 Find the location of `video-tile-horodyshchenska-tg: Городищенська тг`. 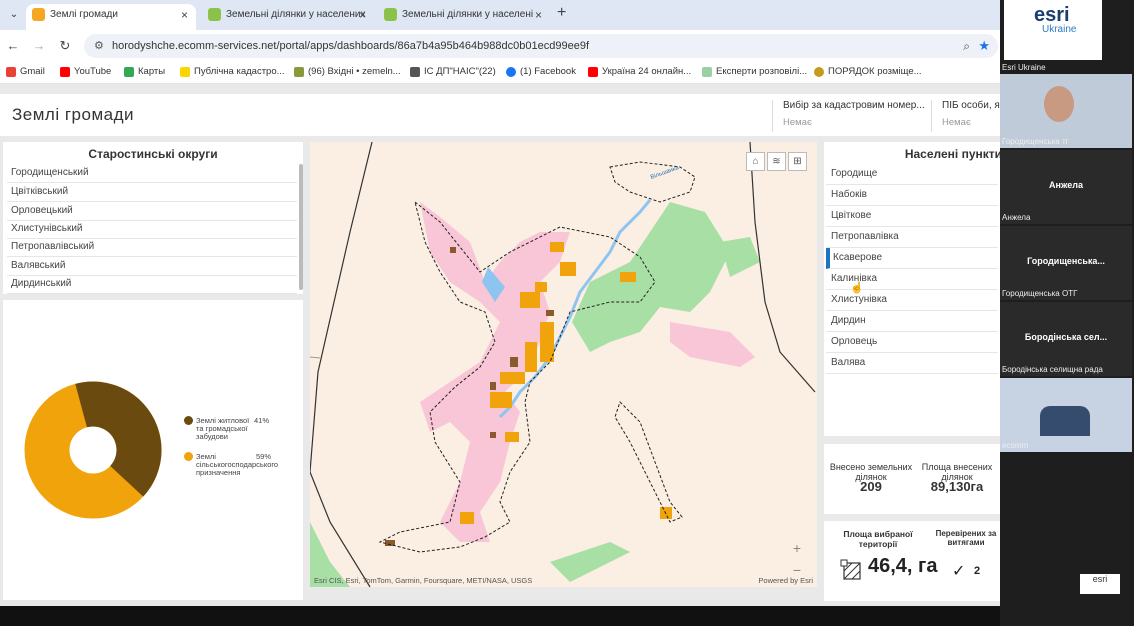

video-tile-horodyshchenska-tg: Городищенська тг is located at coordinates (1066, 111).